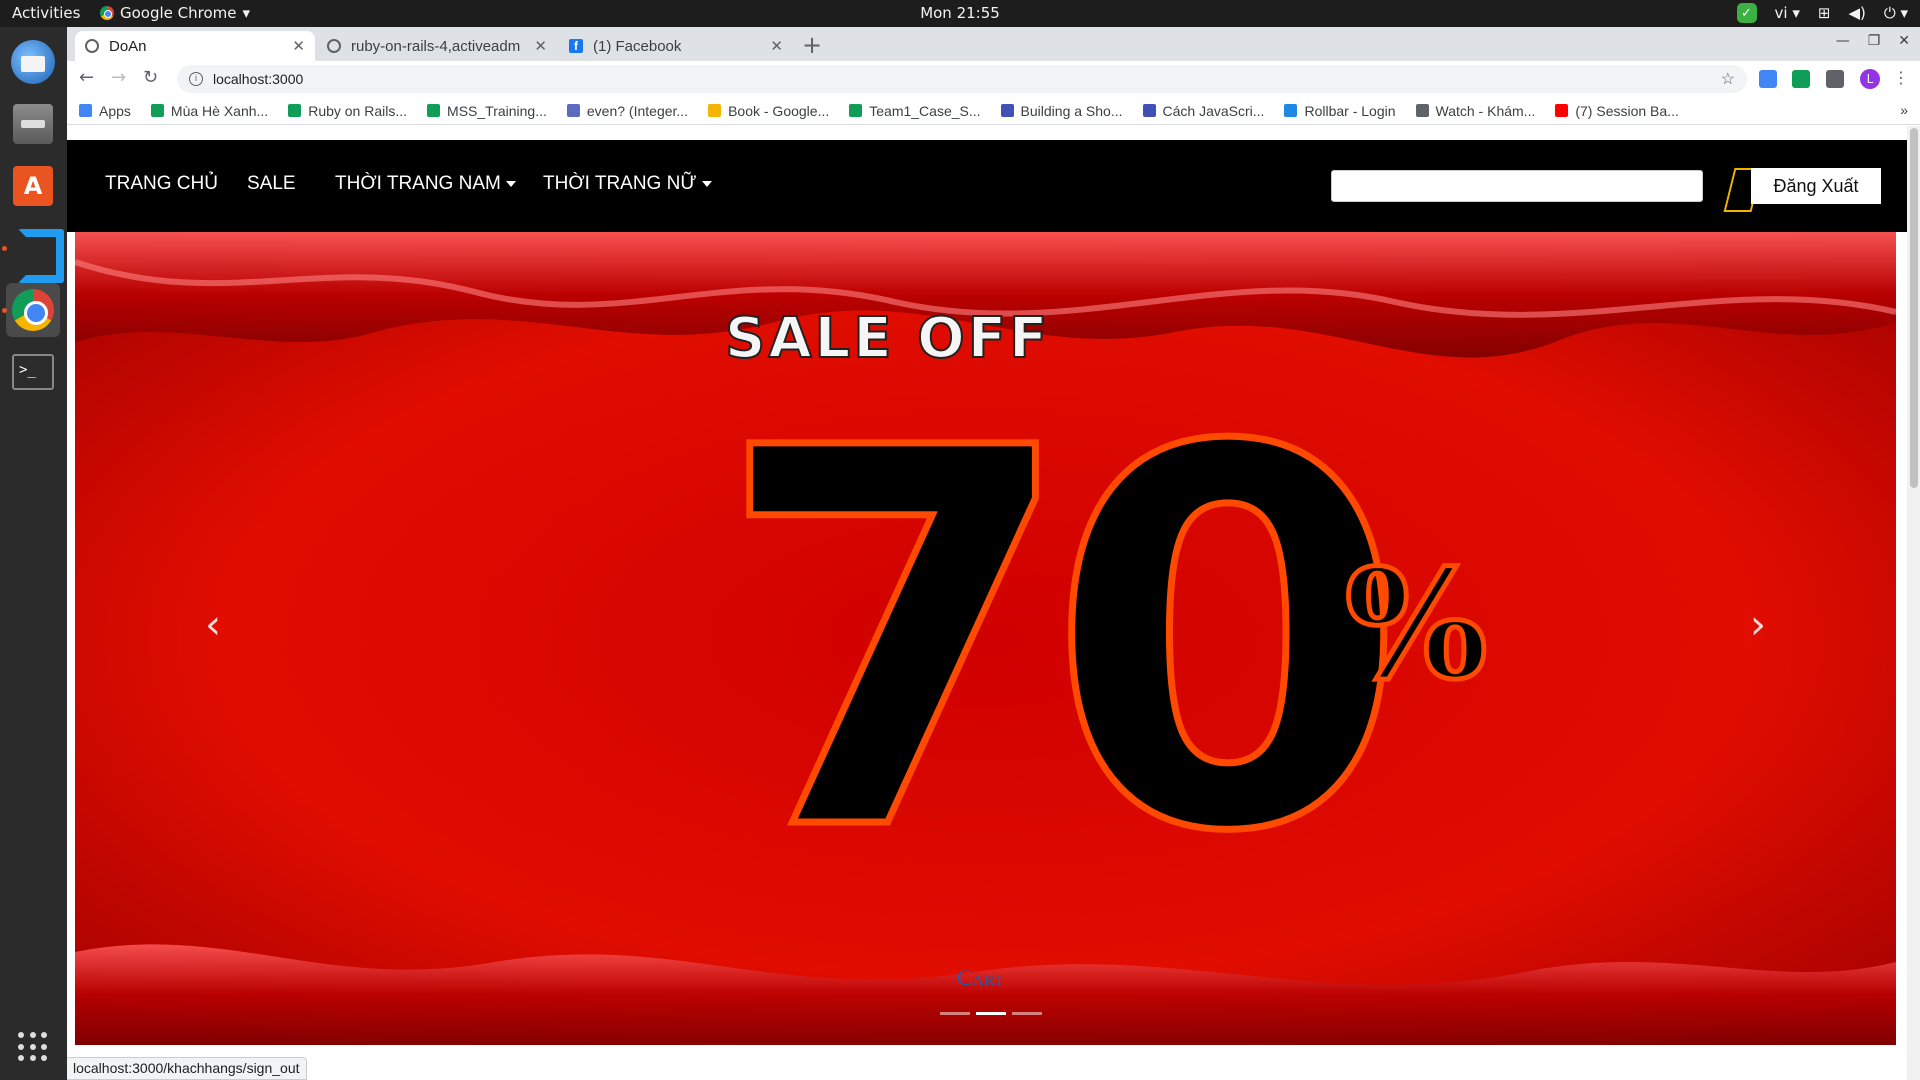  I want to click on tab-ruby: ruby-on-rails-4,activeadm ✕, so click(437, 46).